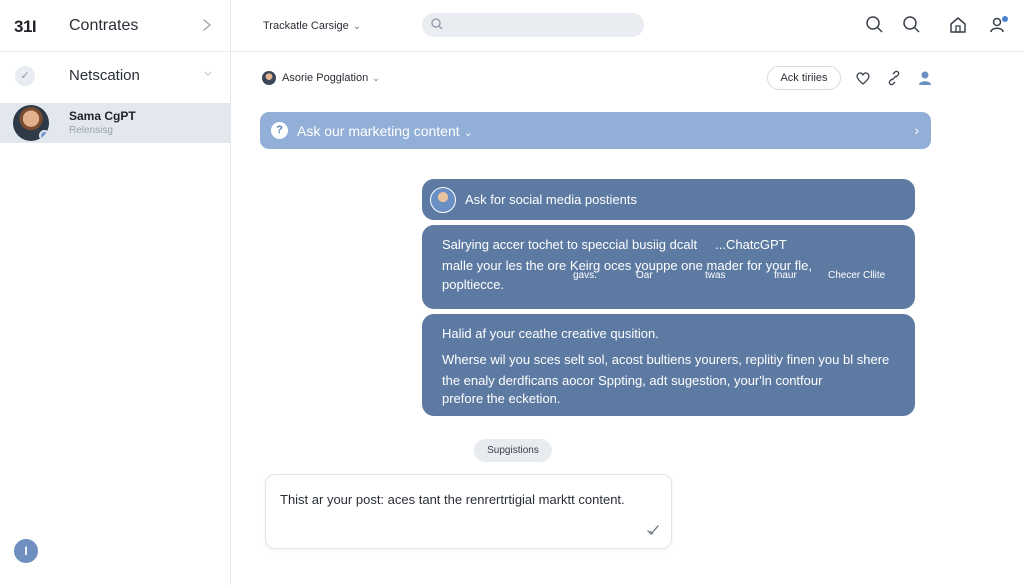  I want to click on message-fragment: Oar, so click(644, 275).